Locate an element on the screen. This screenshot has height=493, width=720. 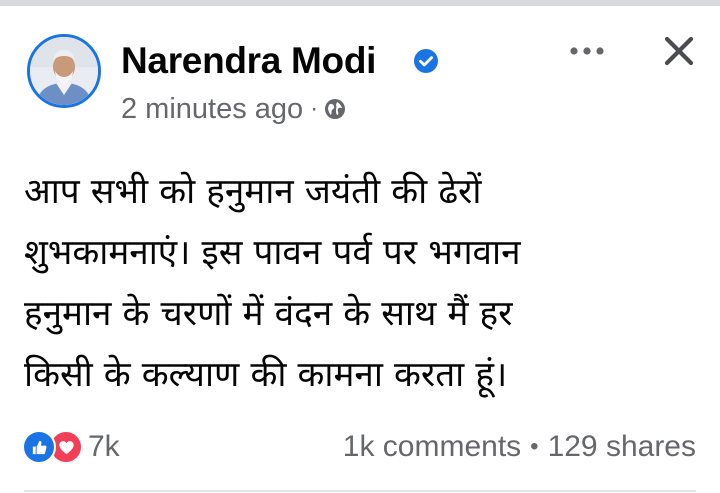
reactions-summary: 7k is located at coordinates (71, 447).